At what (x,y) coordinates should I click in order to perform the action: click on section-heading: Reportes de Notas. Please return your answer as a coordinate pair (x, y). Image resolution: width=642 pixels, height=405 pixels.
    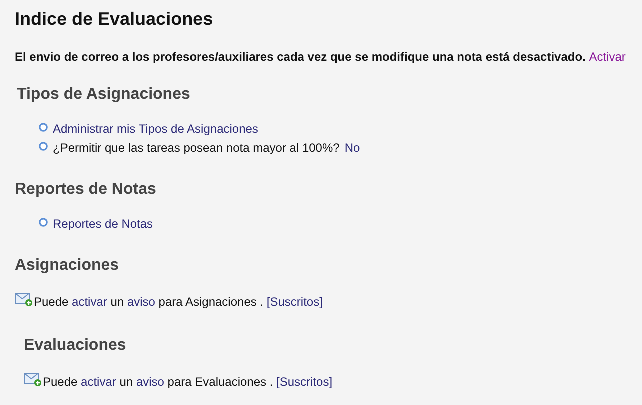
    Looking at the image, I should click on (86, 190).